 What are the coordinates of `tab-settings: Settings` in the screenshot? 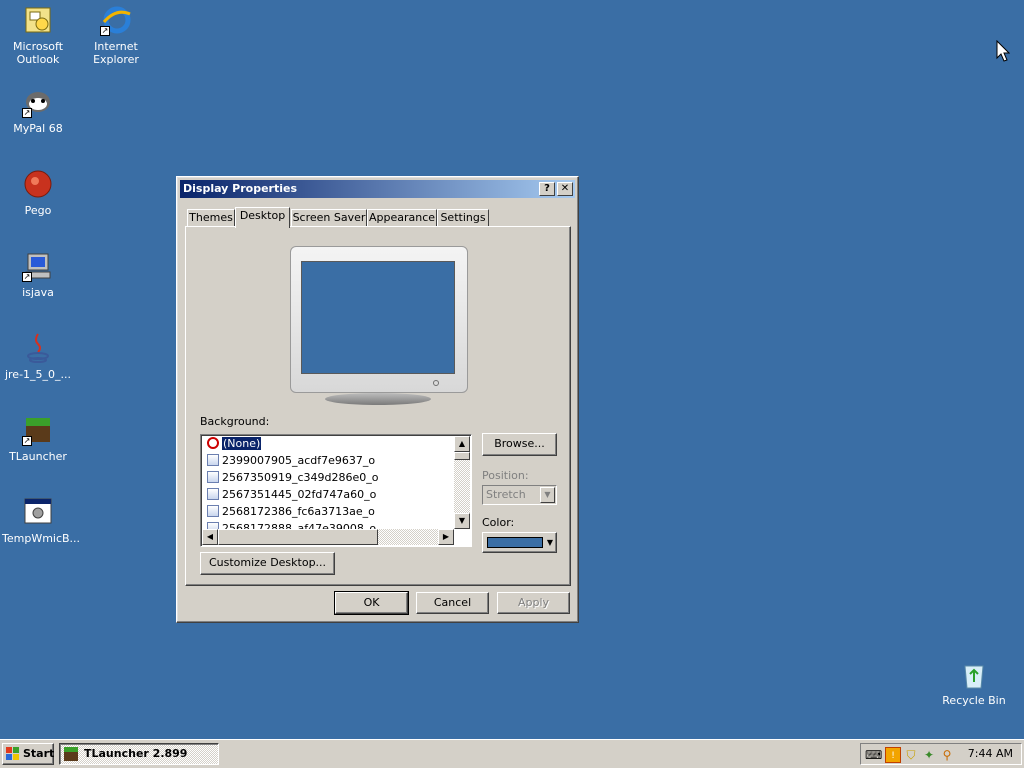 It's located at (463, 218).